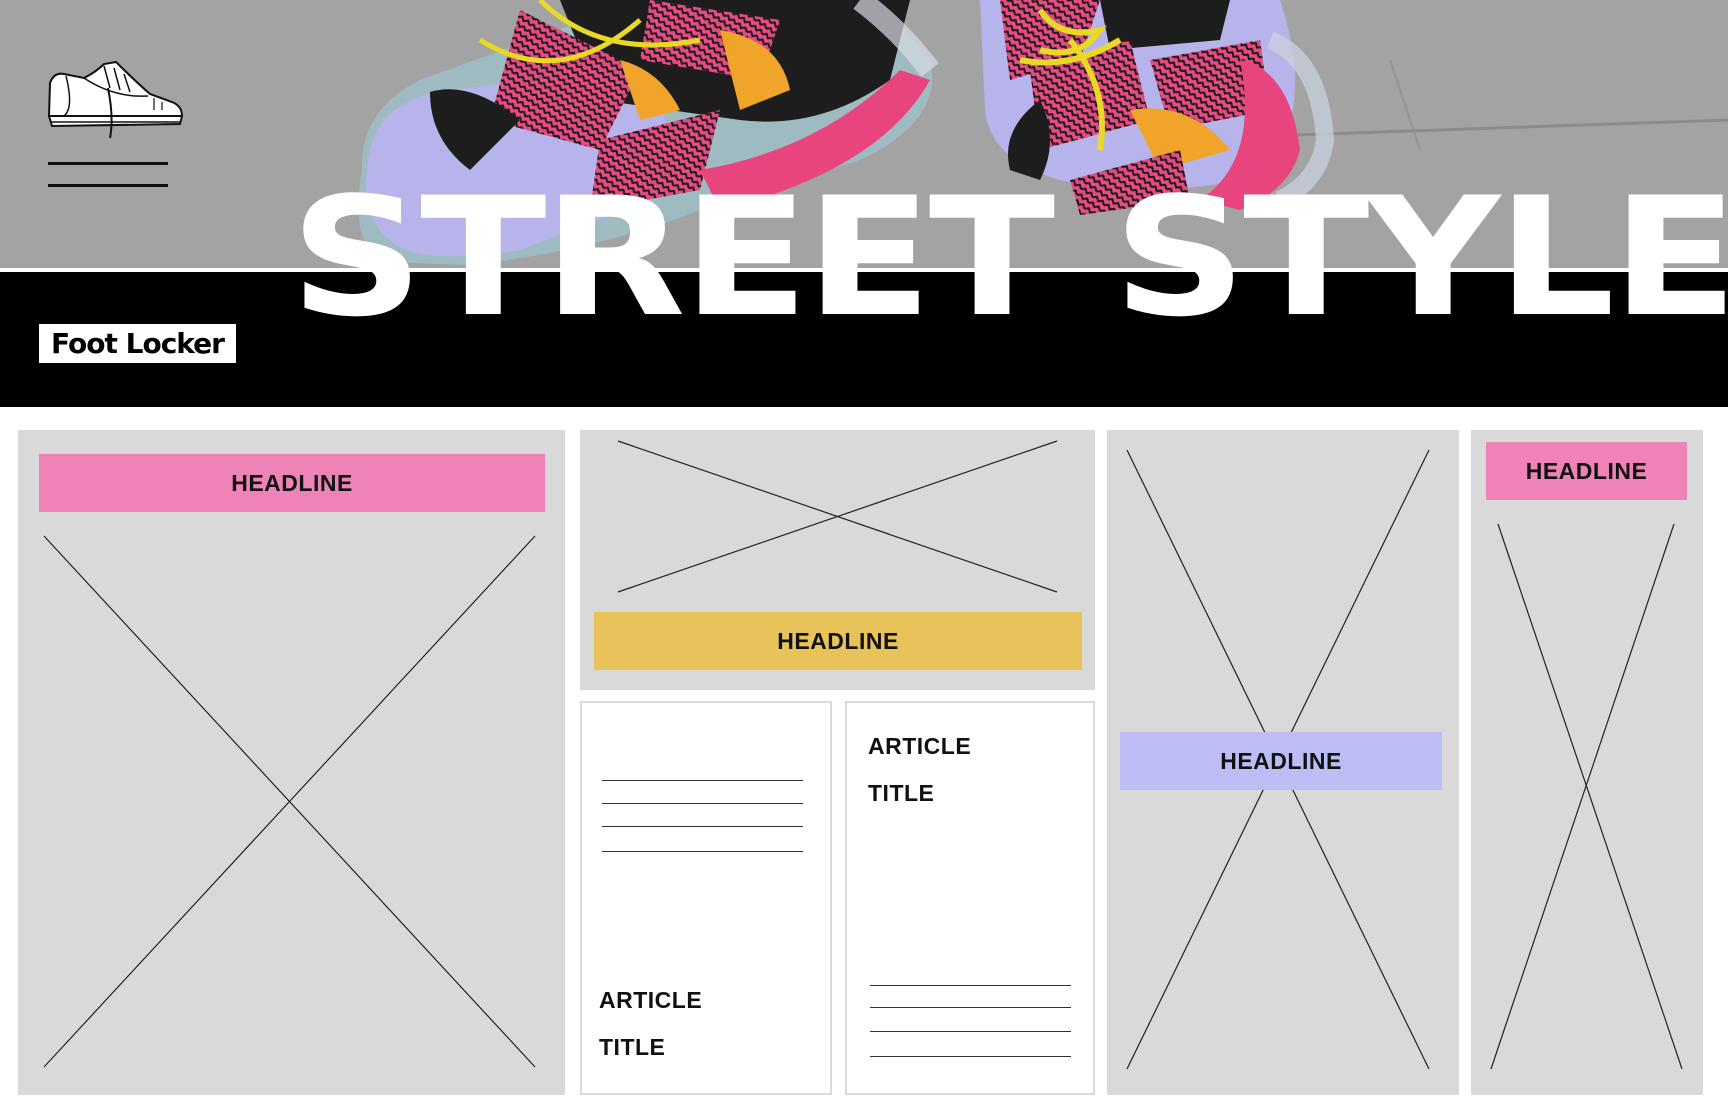 This screenshot has width=1728, height=1117. I want to click on page-title: STREET STYLE, so click(1009, 257).